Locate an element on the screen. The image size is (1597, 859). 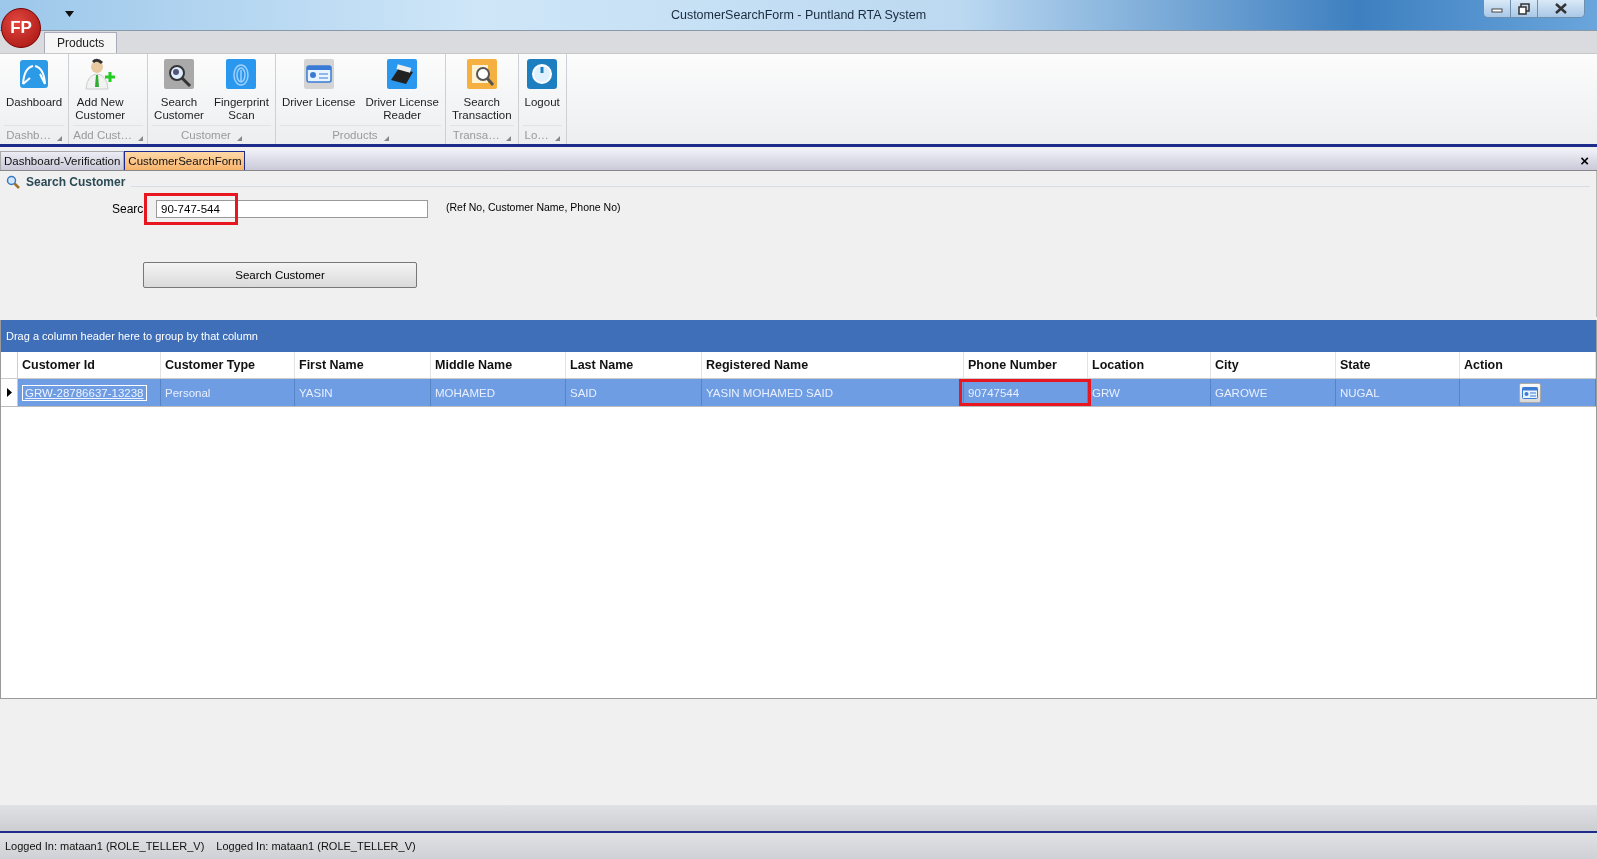
restore-icon is located at coordinates (1524, 8).